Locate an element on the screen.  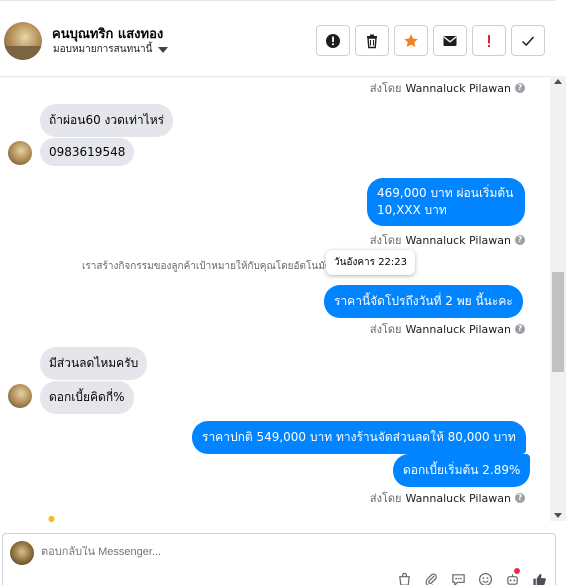
check-icon is located at coordinates (528, 40).